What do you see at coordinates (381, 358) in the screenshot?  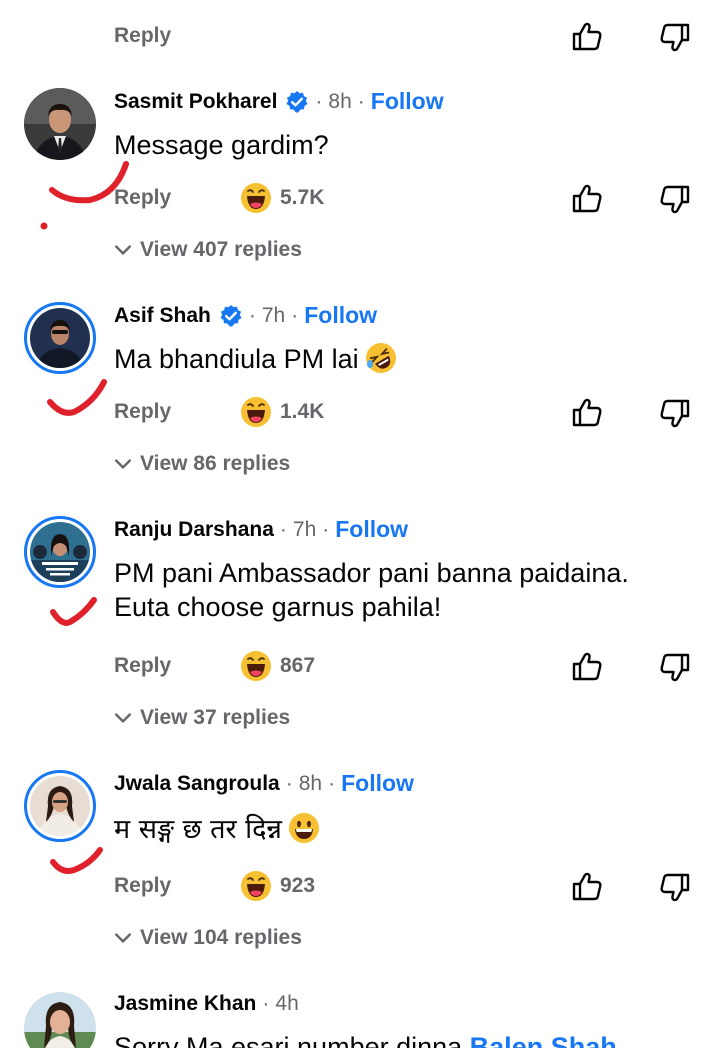 I see `rolling-on-floor-laughing-icon` at bounding box center [381, 358].